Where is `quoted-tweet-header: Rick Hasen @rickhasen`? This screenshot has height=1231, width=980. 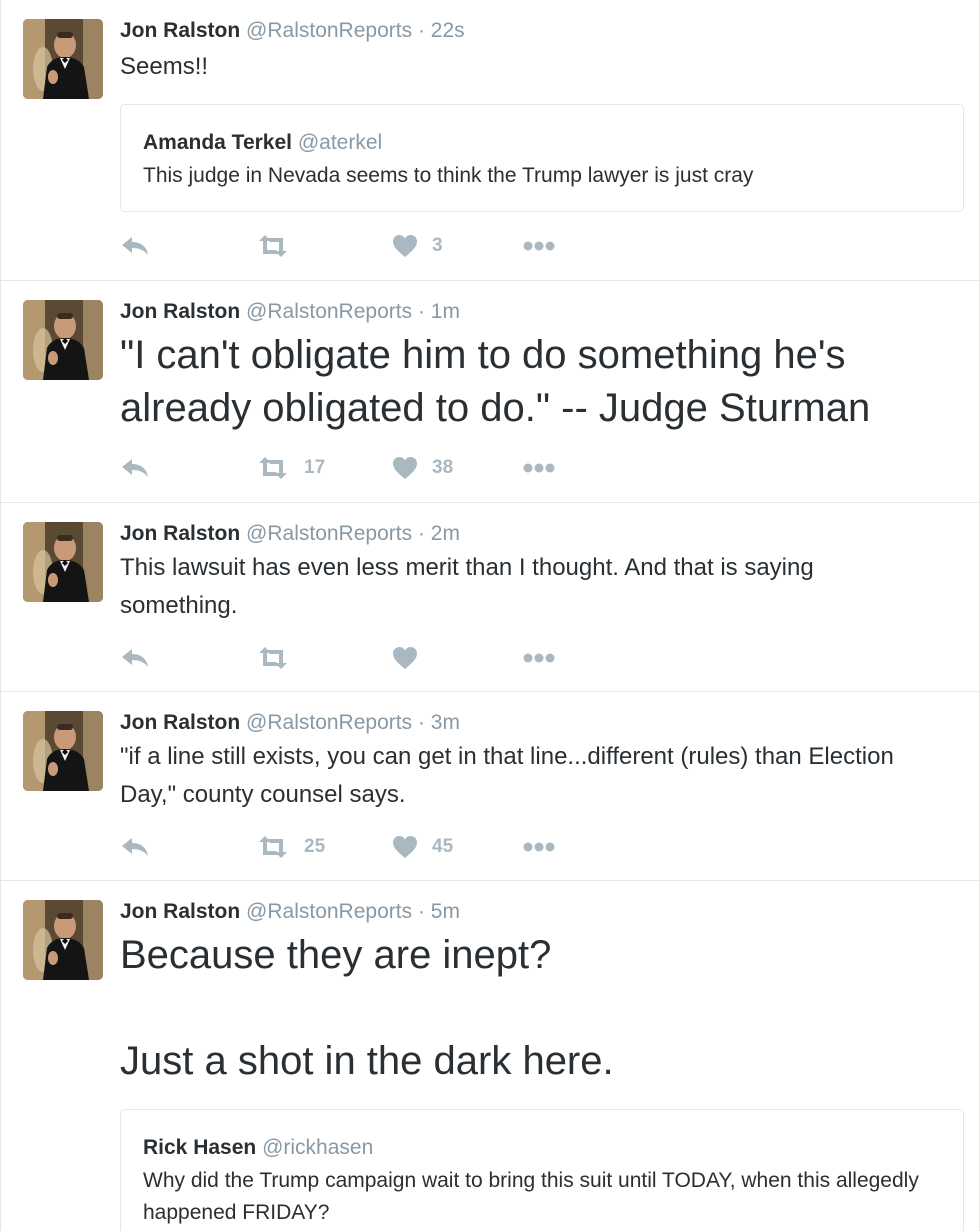
quoted-tweet-header: Rick Hasen @rickhasen is located at coordinates (258, 1148).